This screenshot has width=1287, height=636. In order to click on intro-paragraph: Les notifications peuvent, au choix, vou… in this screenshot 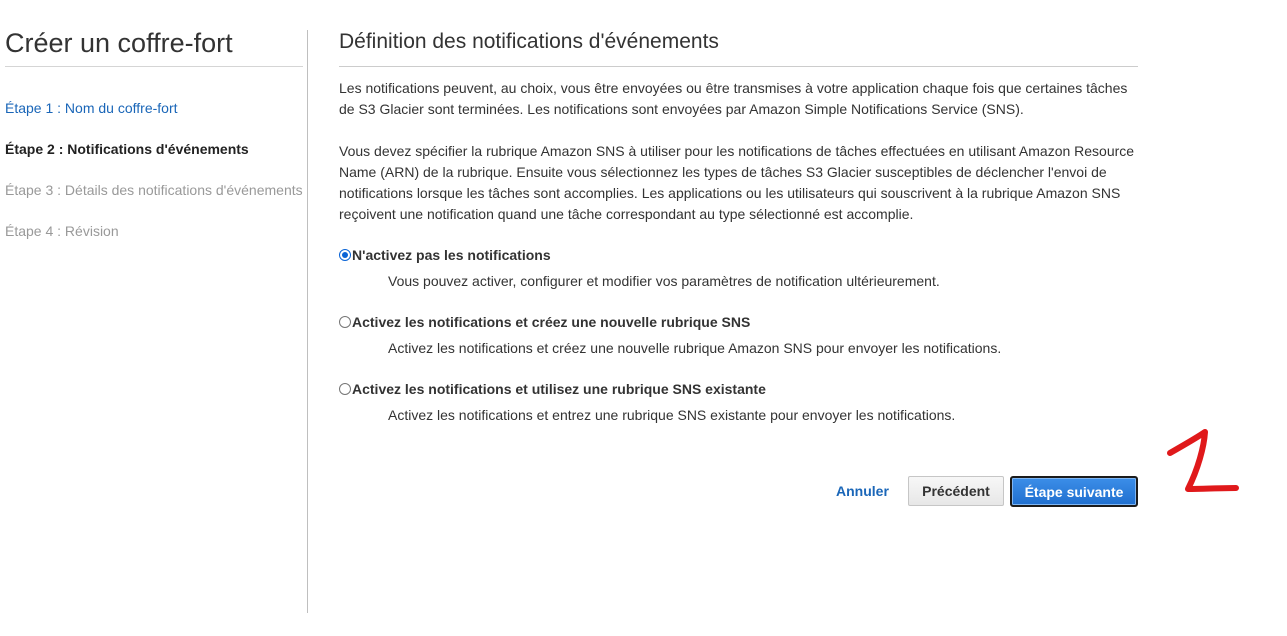, I will do `click(733, 98)`.